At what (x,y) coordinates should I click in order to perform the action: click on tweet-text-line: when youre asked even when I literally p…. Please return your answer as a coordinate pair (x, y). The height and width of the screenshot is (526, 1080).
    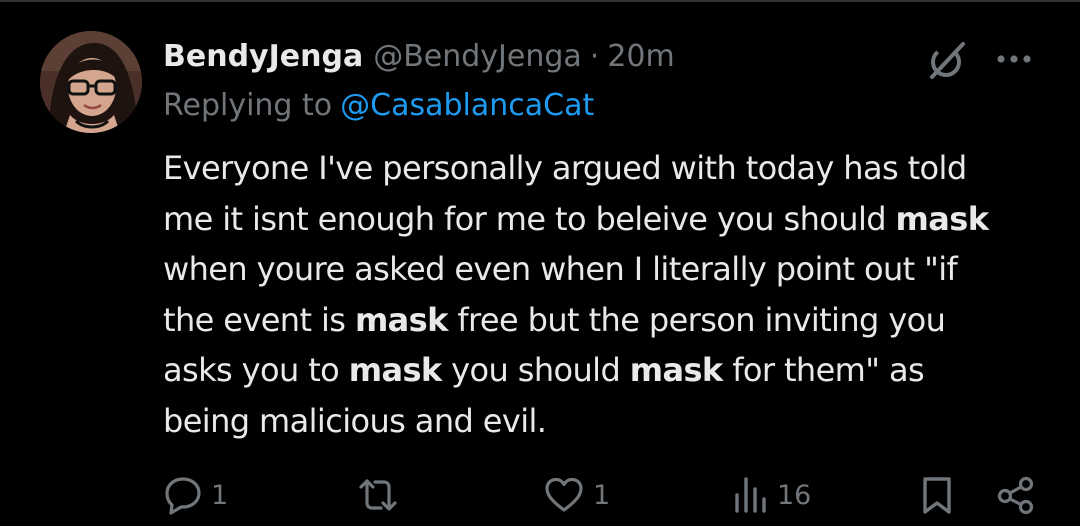
    Looking at the image, I should click on (613, 269).